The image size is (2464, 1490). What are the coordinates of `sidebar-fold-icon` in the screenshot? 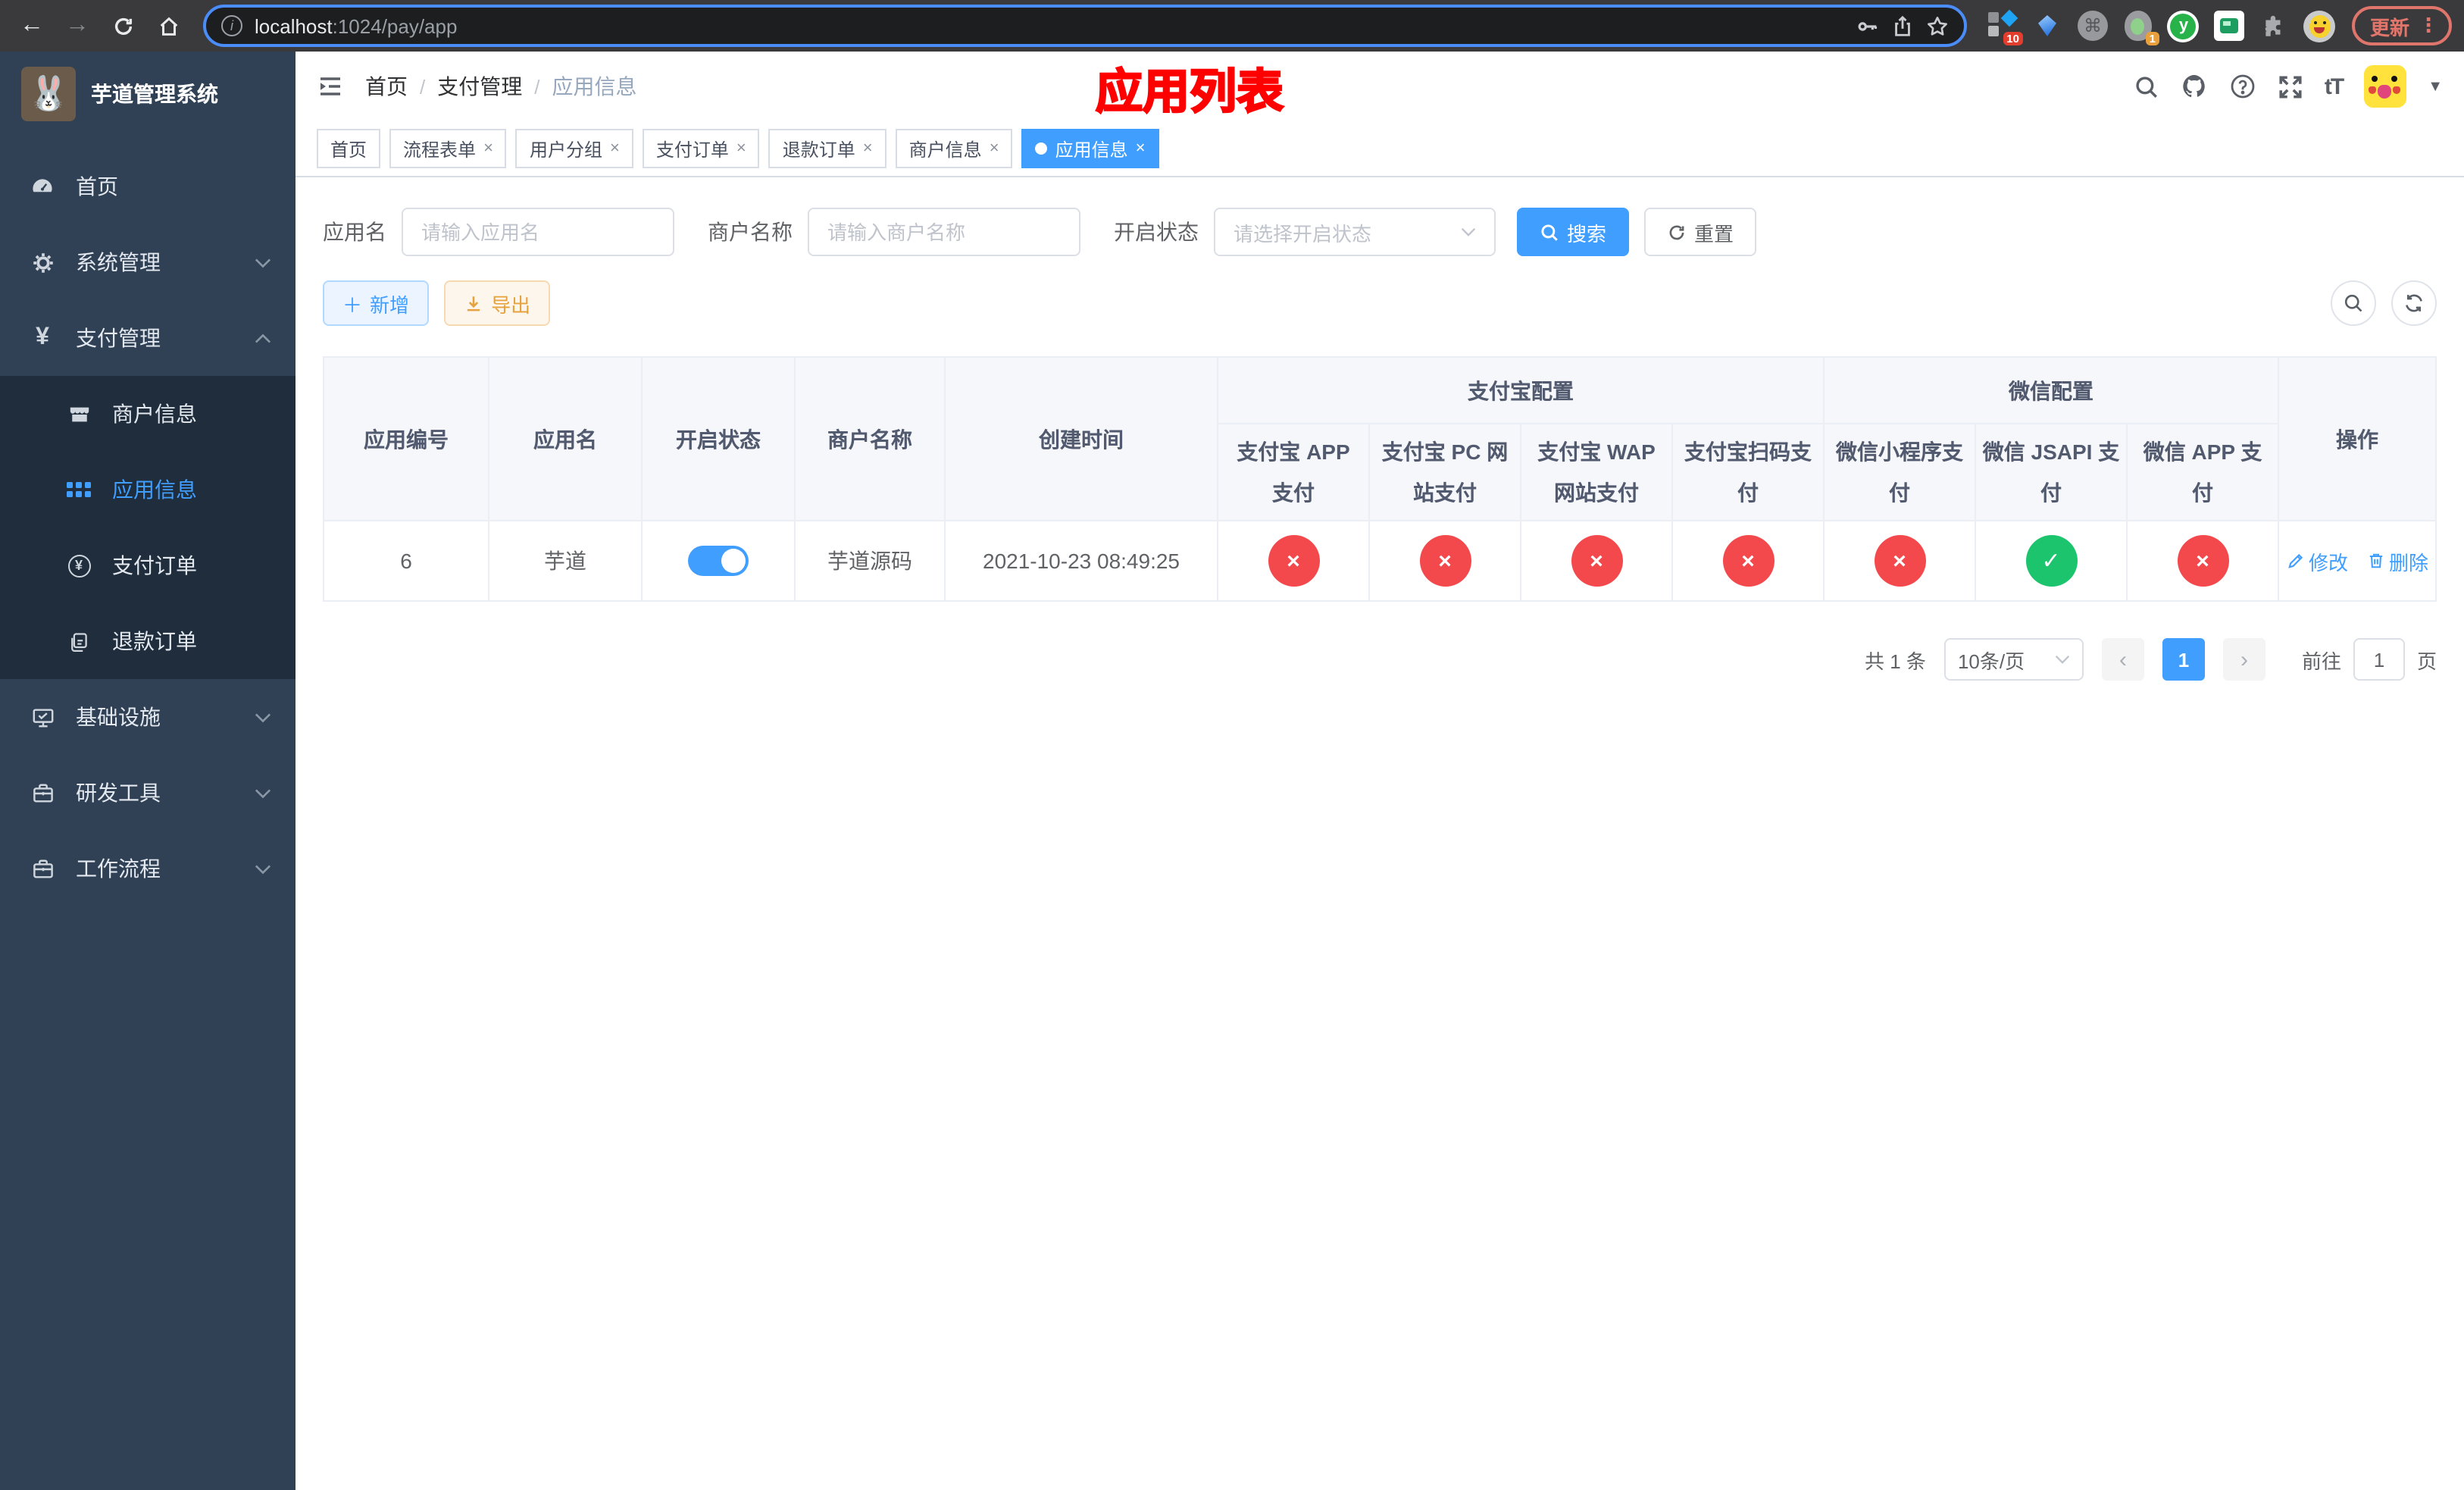 It's located at (330, 87).